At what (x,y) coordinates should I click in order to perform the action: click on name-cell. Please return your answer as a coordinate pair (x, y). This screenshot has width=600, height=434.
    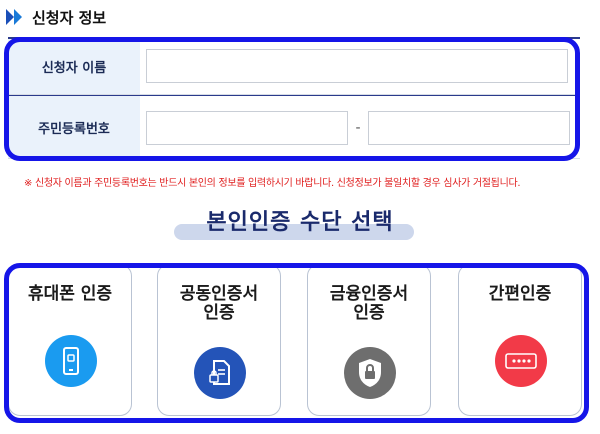
    Looking at the image, I should click on (360, 66).